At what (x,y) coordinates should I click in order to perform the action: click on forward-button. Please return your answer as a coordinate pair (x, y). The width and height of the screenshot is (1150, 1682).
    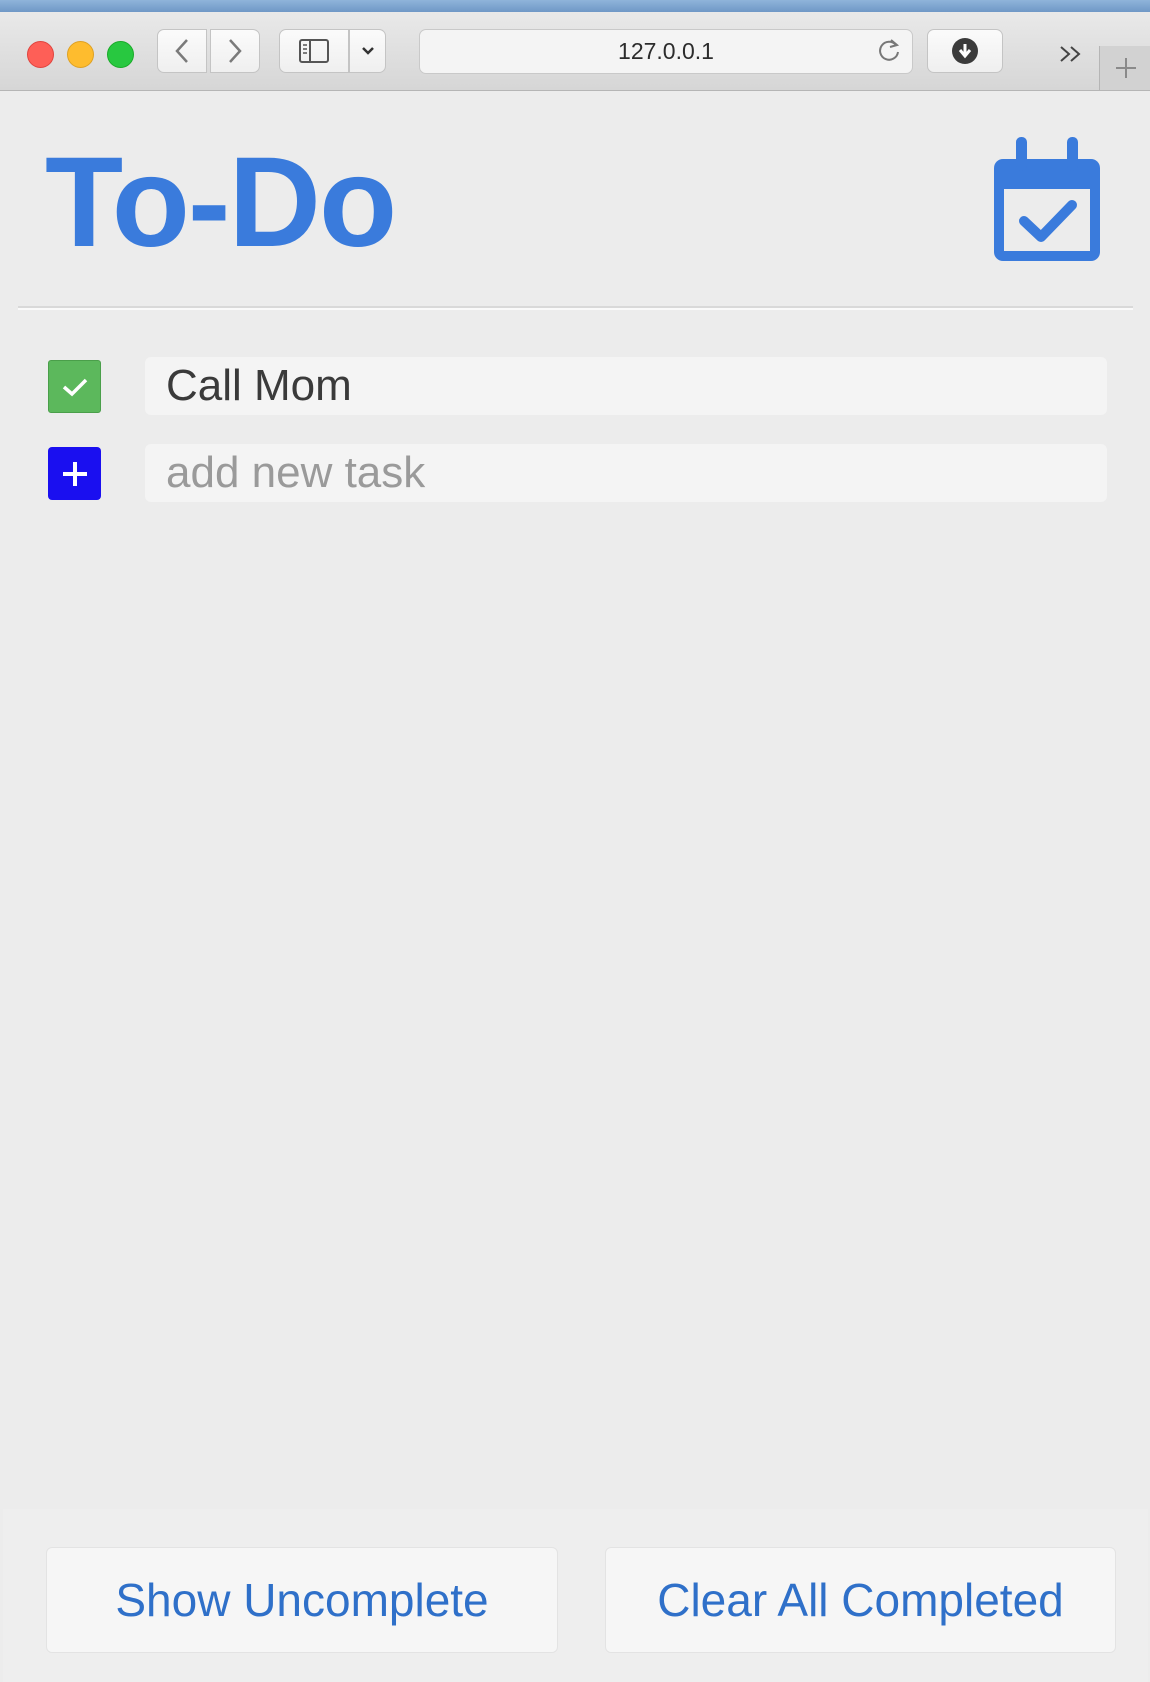
    Looking at the image, I should click on (235, 51).